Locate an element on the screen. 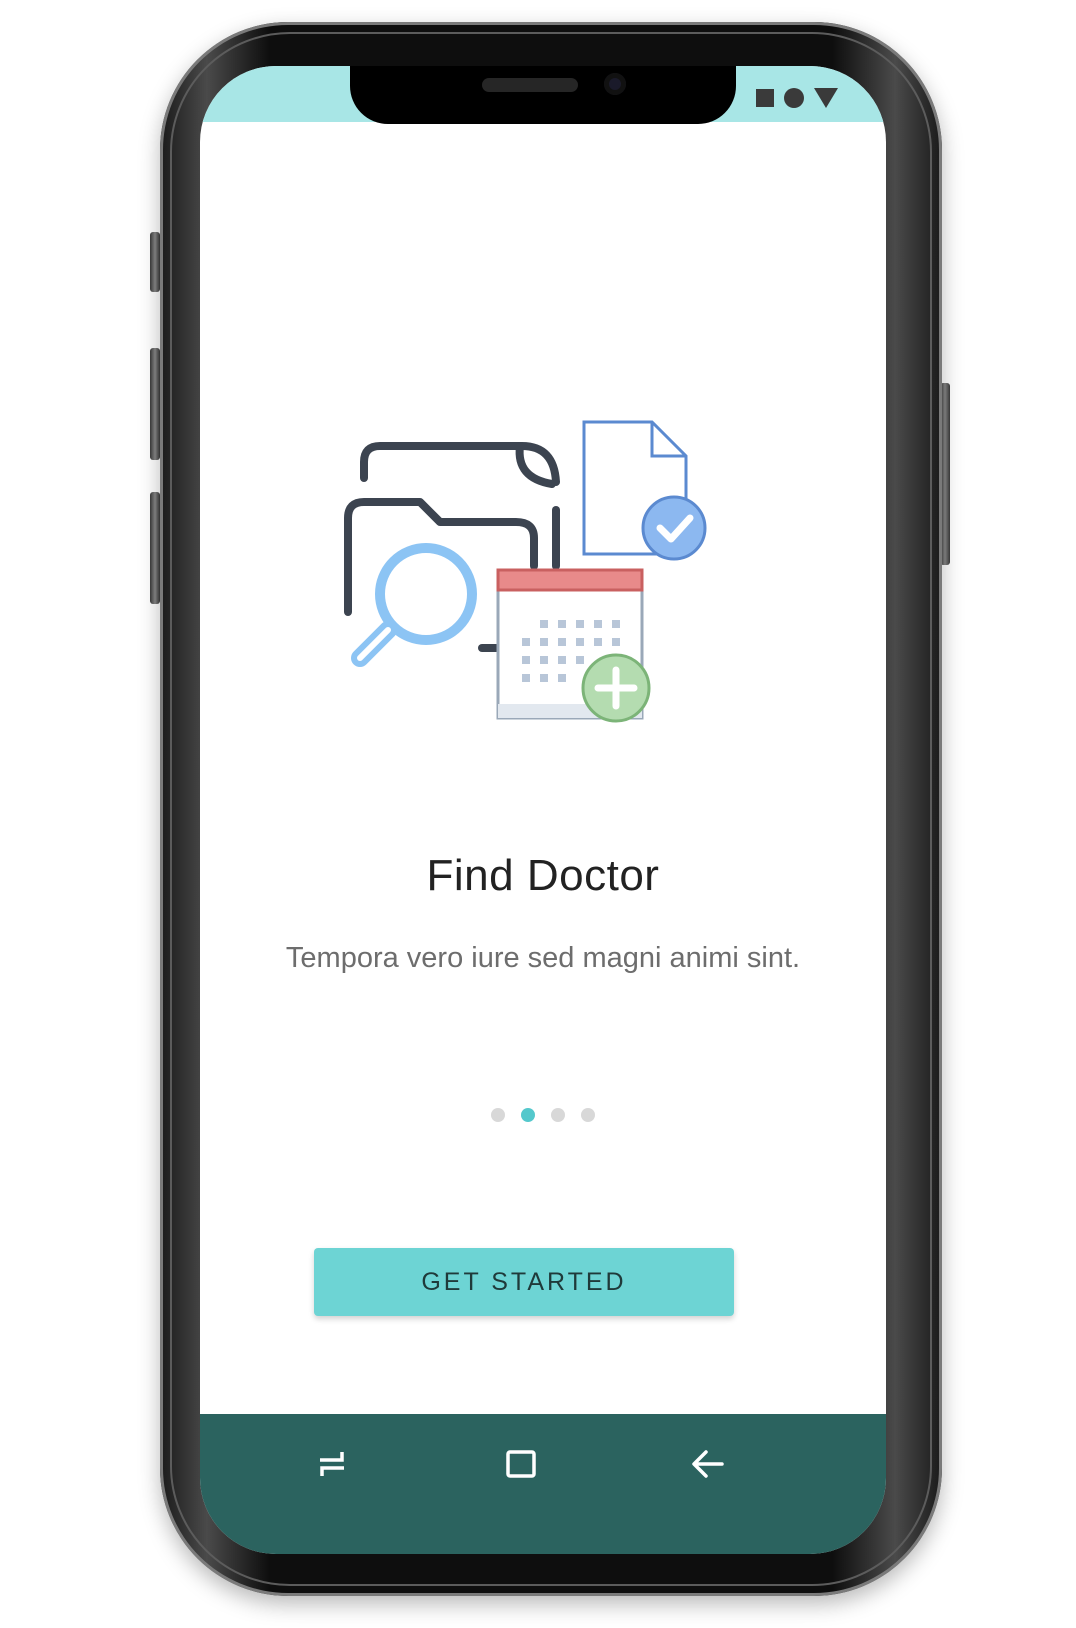 Image resolution: width=1076 pixels, height=1628 pixels. onboarding-illustration is located at coordinates (525, 571).